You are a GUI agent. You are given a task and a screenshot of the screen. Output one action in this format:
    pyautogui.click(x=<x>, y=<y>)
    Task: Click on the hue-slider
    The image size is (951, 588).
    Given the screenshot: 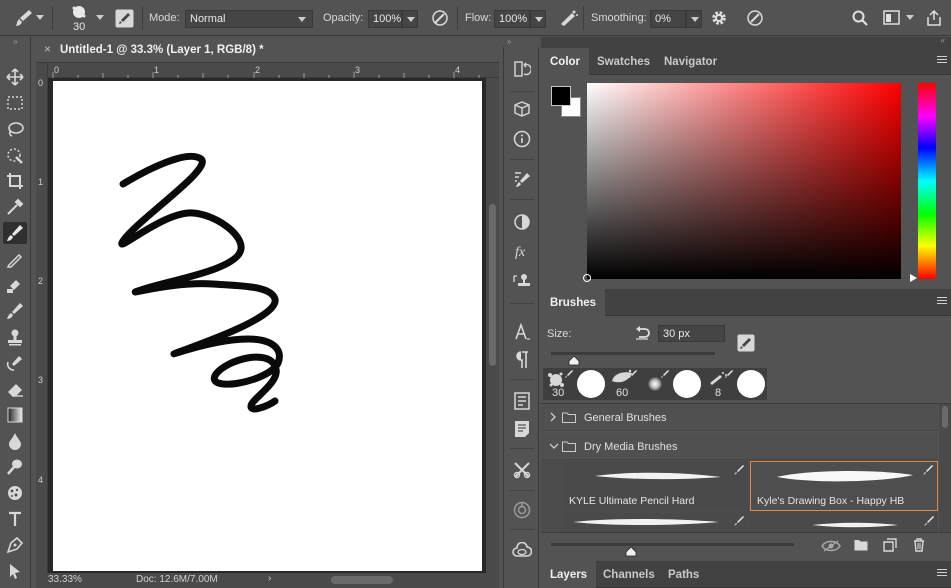 What is the action you would take?
    pyautogui.click(x=923, y=182)
    